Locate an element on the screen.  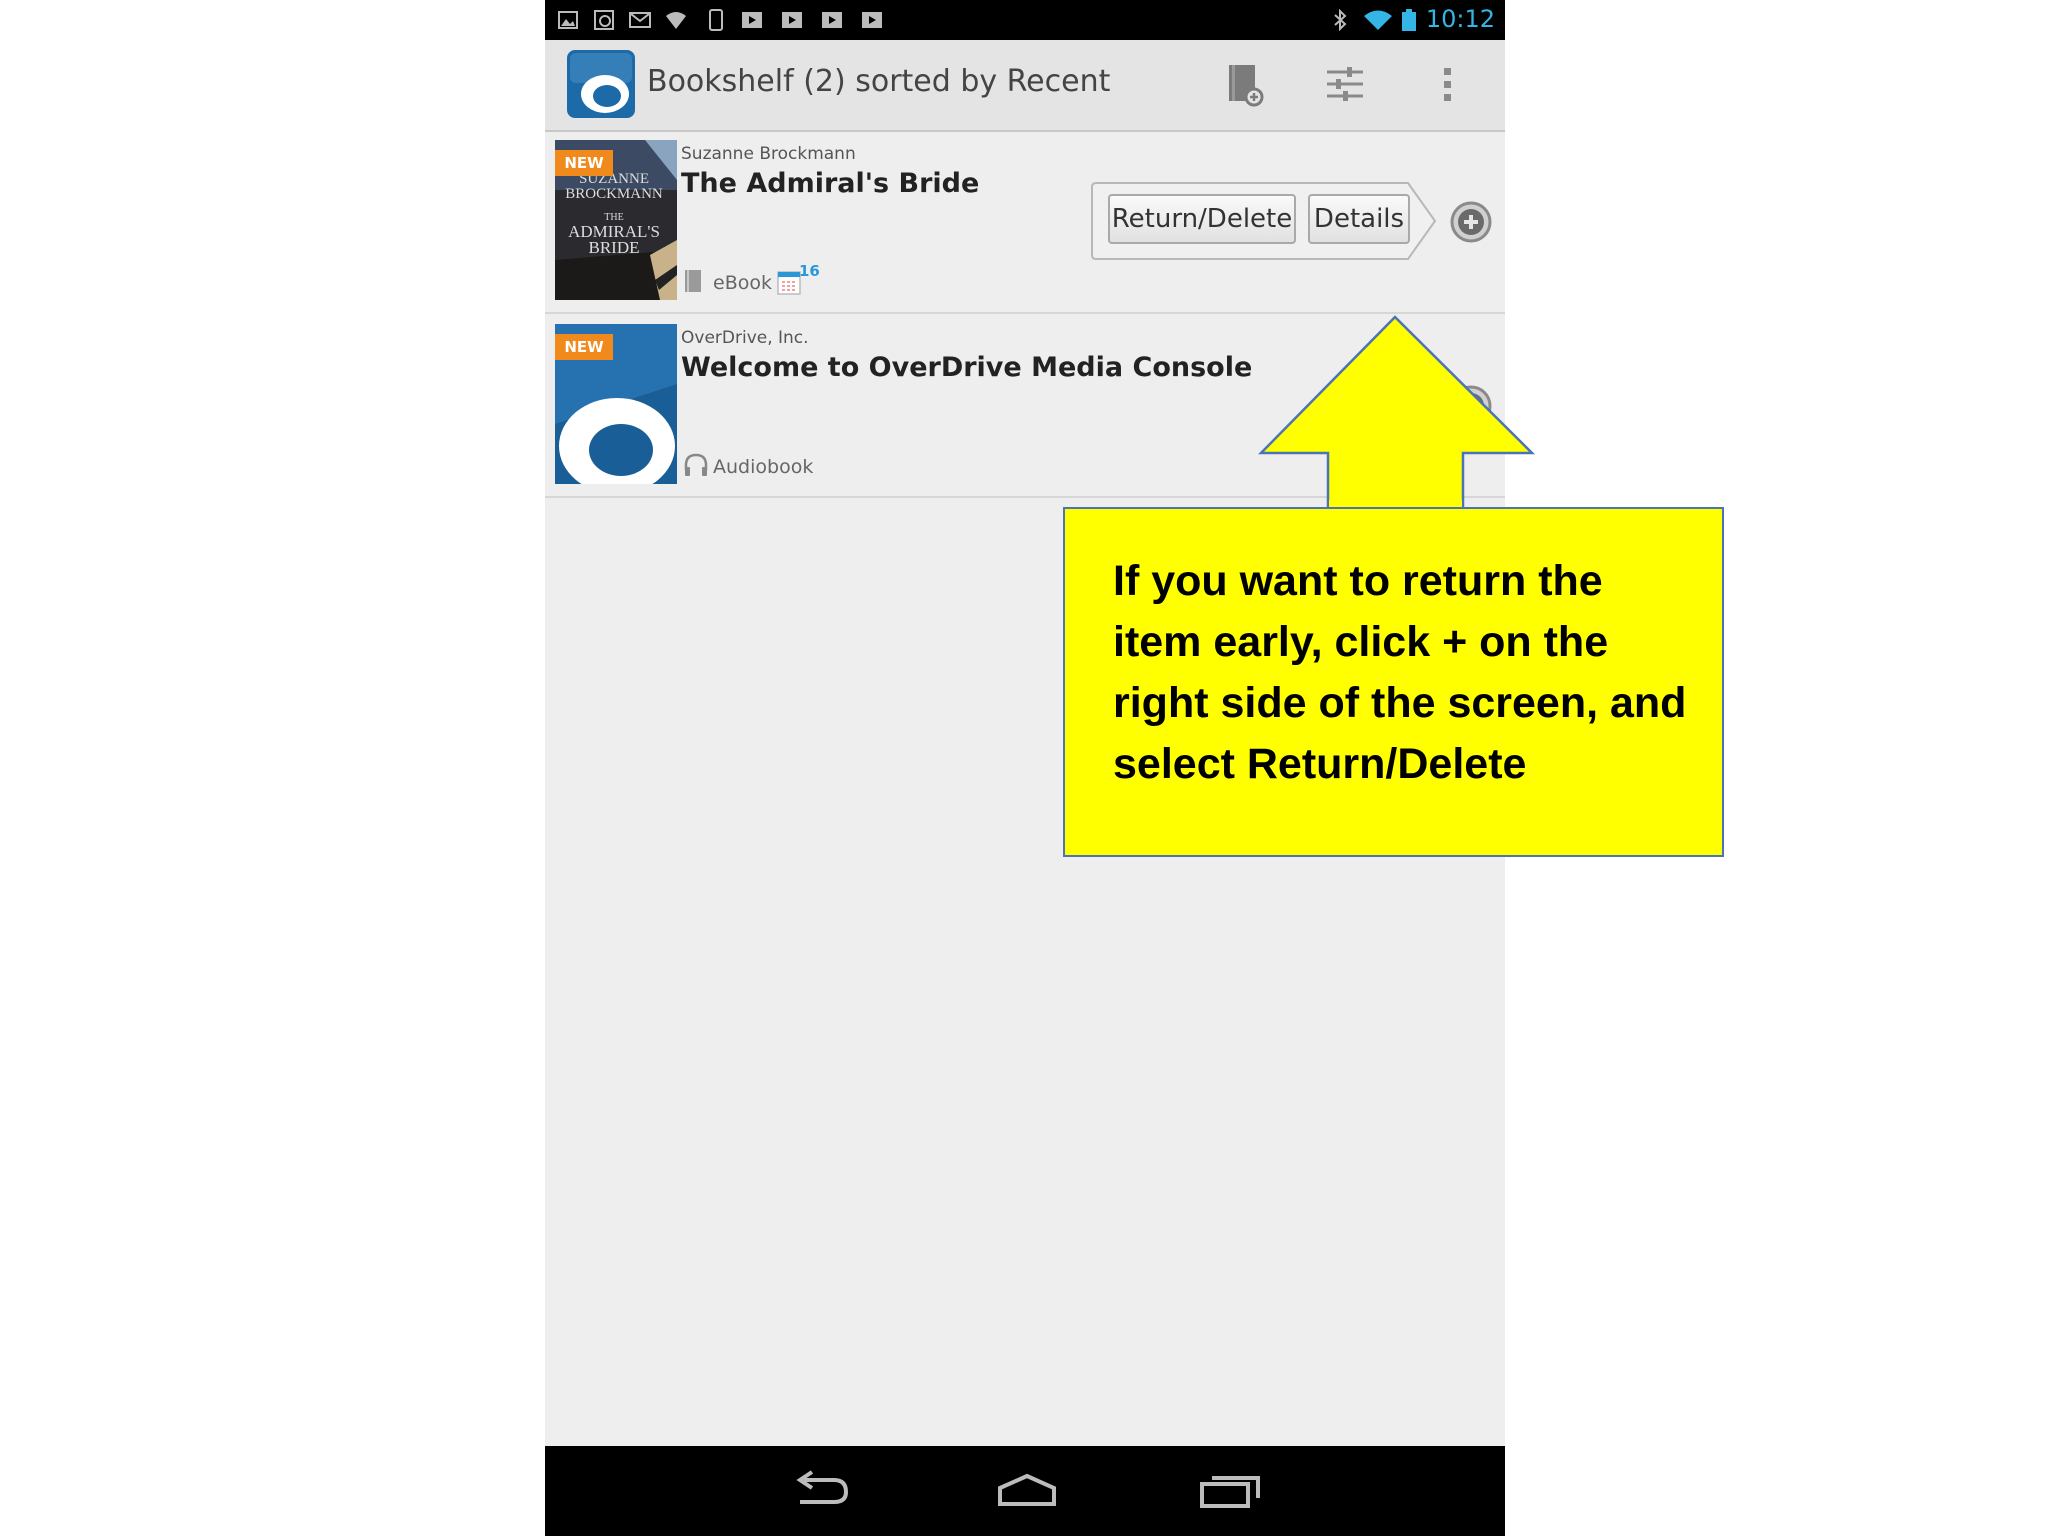
gmail-icon is located at coordinates (640, 20).